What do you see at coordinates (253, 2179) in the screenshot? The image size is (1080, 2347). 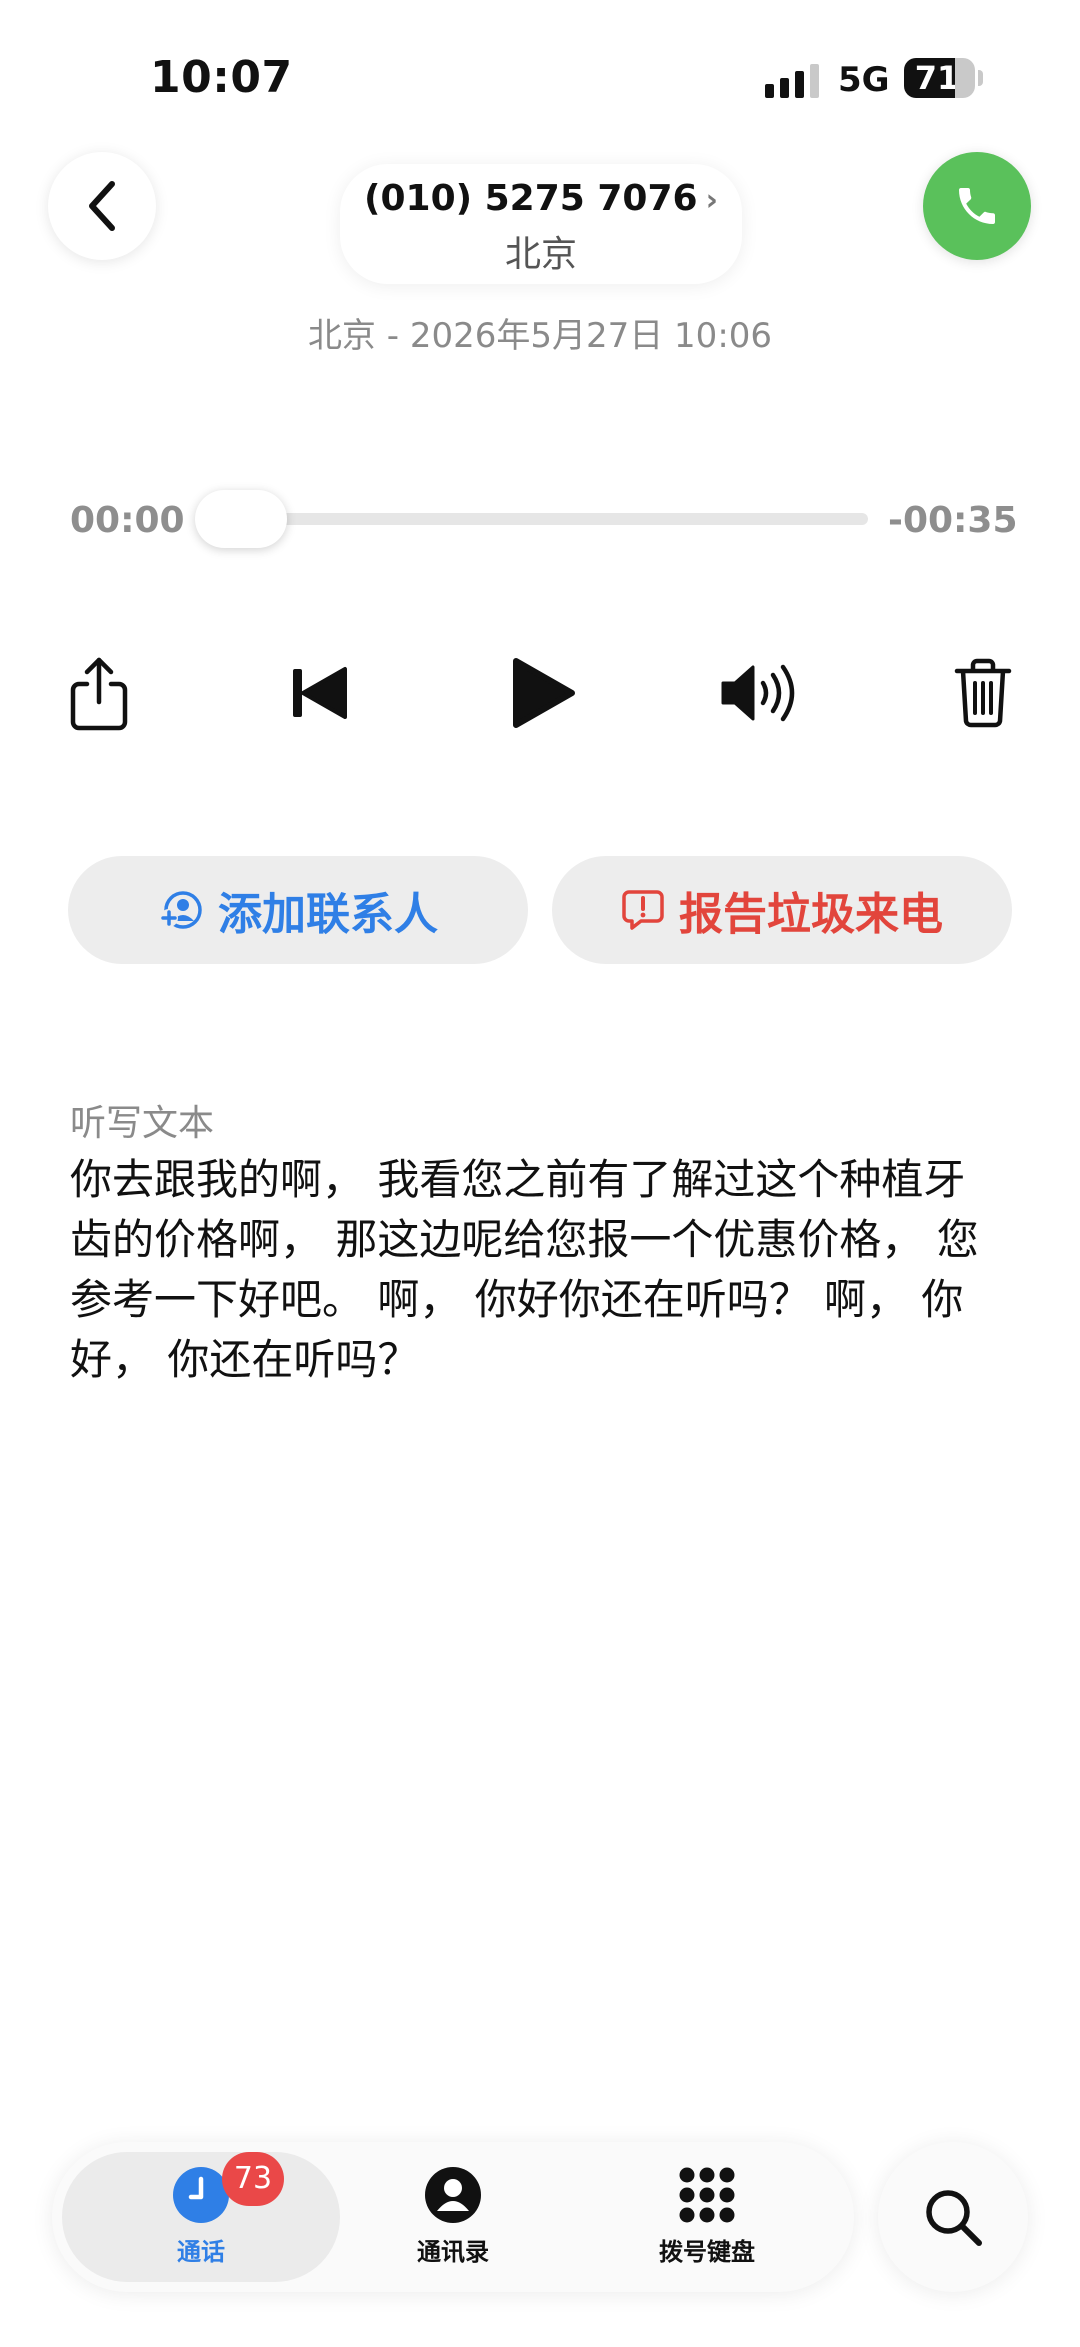 I see `missed-calls-badge: 73` at bounding box center [253, 2179].